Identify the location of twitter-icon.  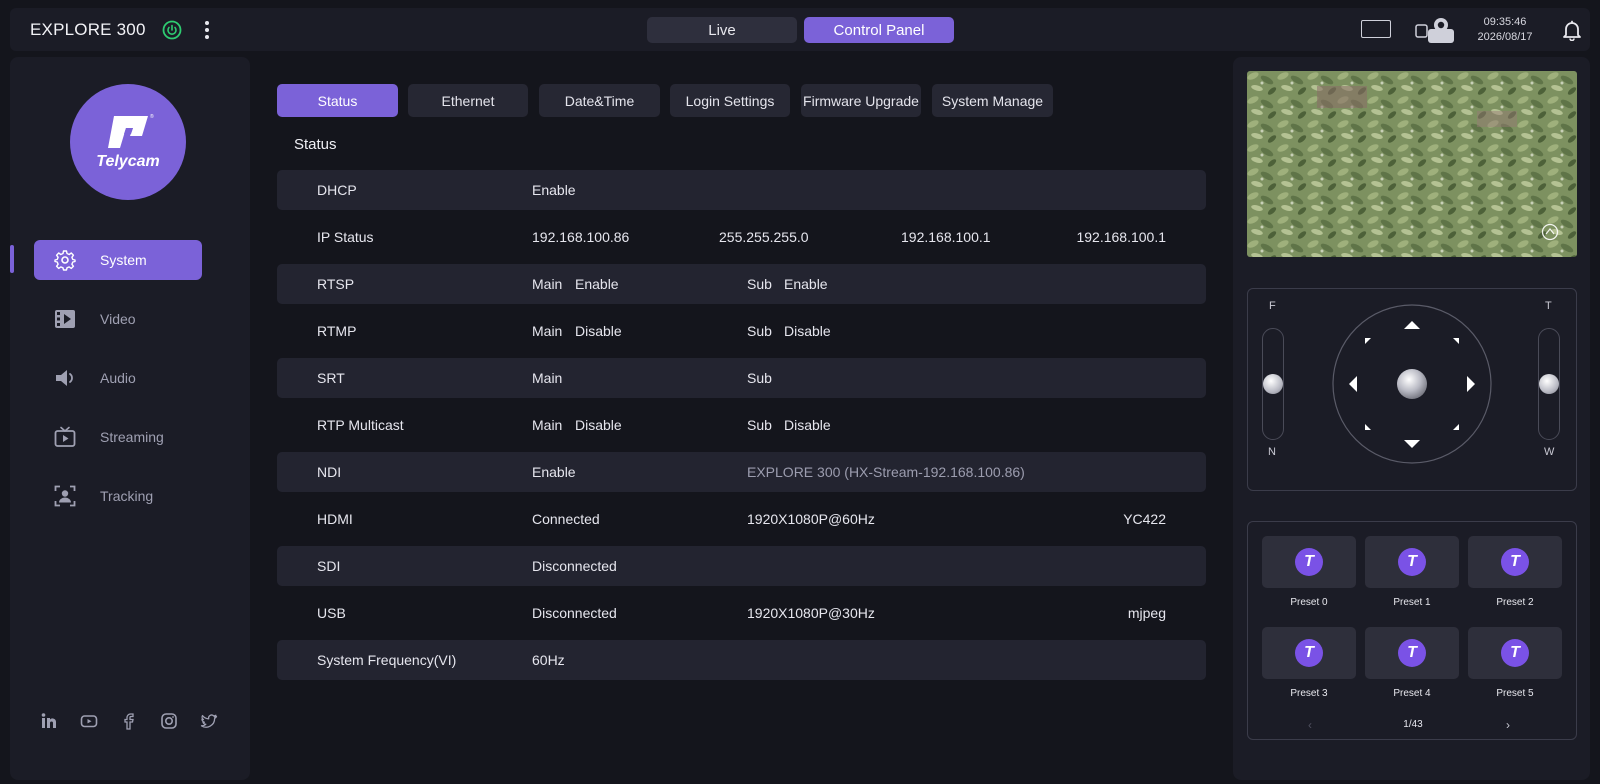
(209, 721).